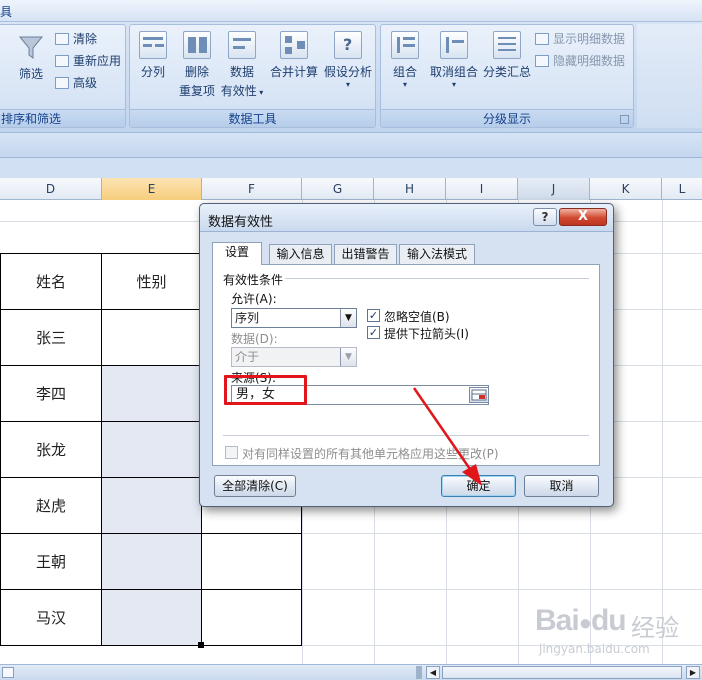 The height and width of the screenshot is (680, 702). Describe the element at coordinates (6, 11) in the screenshot. I see `ribbon-tab-fragment: 具` at that location.